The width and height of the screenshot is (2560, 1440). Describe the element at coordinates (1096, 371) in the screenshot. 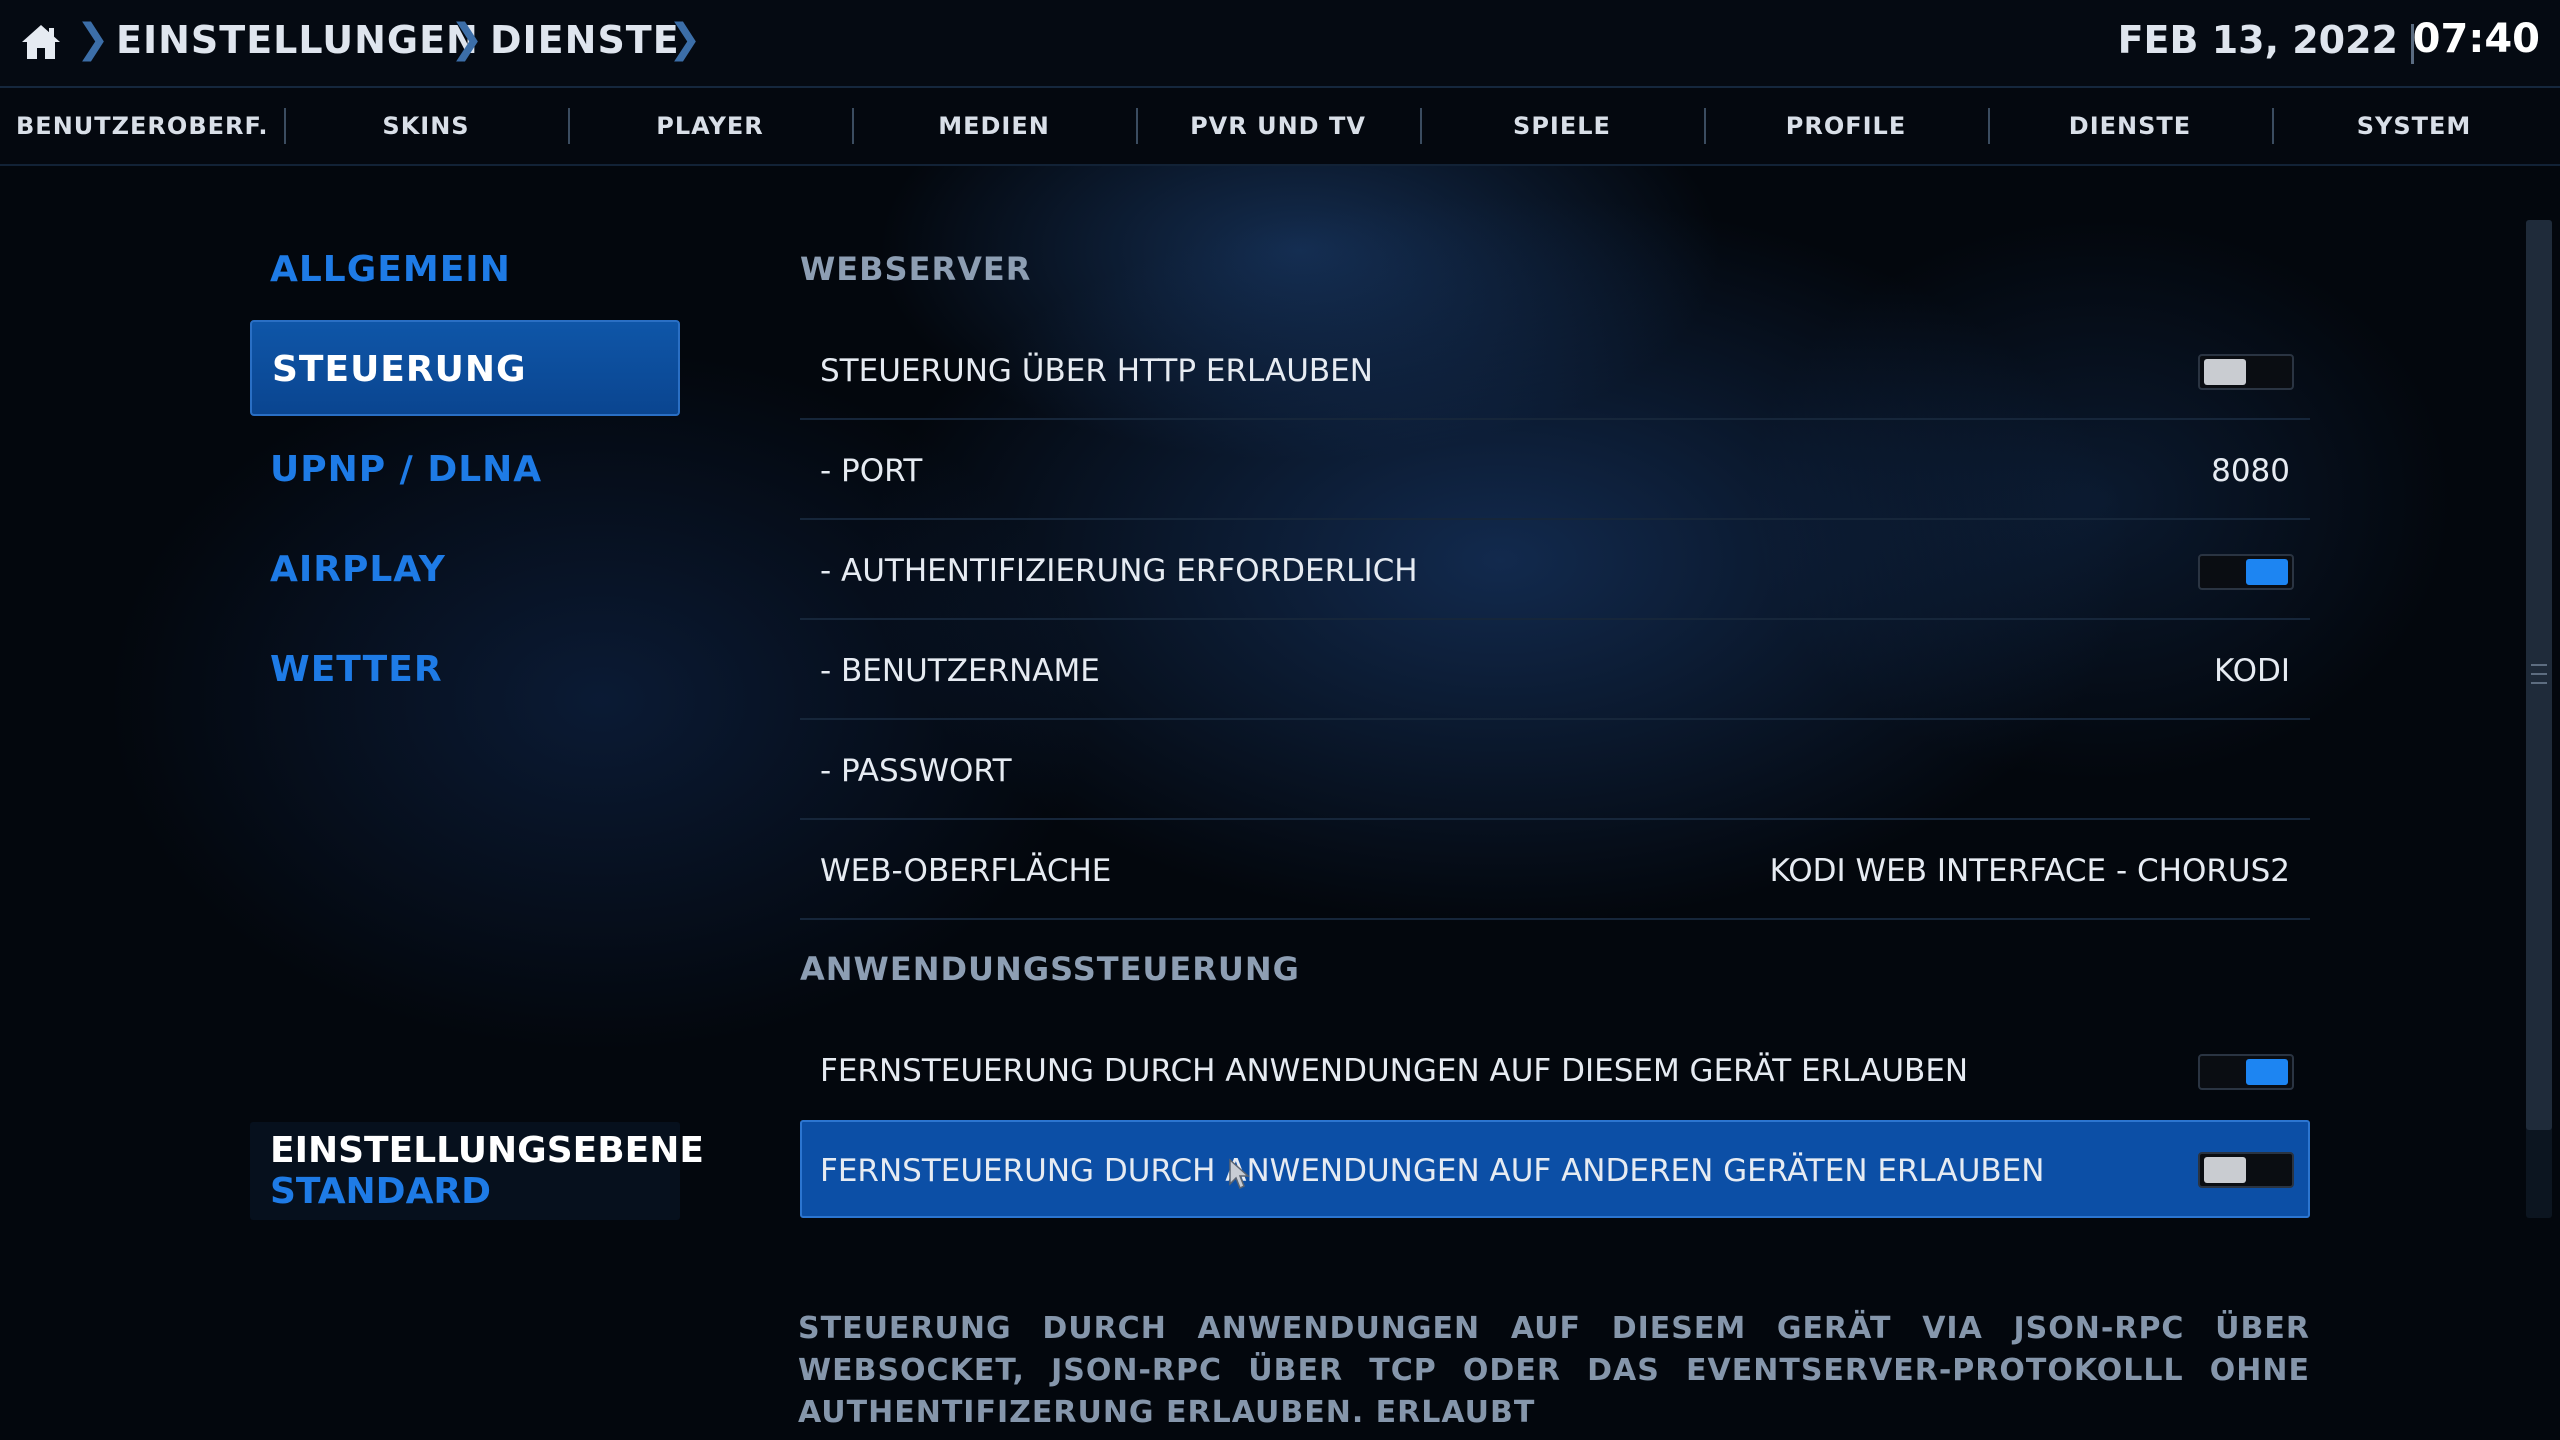

I see `setting-label: STEUERUNG ÜBER HTTP ERLAUBEN` at that location.